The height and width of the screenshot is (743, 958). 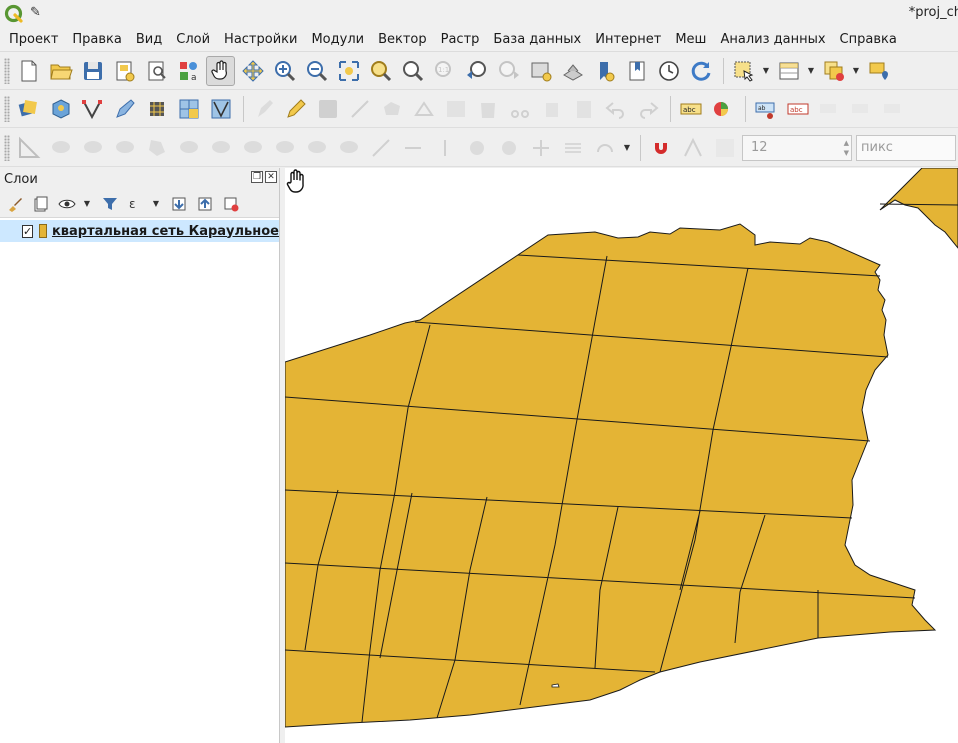 I want to click on zoom-to-layer-button, so click(x=412, y=71).